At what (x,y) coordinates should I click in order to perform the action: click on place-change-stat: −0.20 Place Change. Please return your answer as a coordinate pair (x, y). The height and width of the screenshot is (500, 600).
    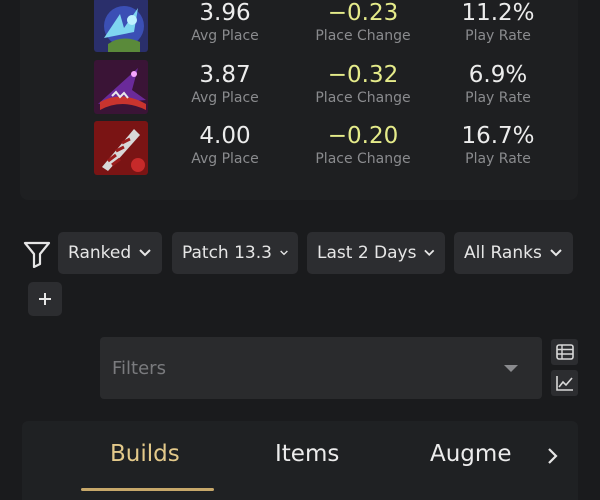
    Looking at the image, I should click on (363, 145).